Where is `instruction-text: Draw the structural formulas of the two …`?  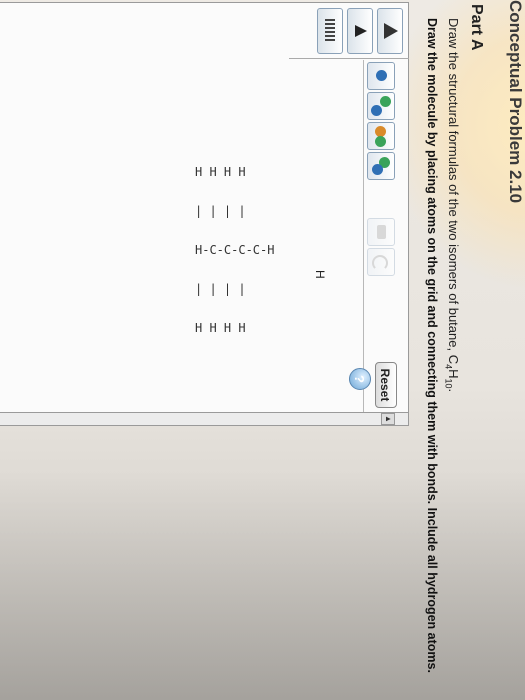 instruction-text: Draw the structural formulas of the two … is located at coordinates (453, 186).